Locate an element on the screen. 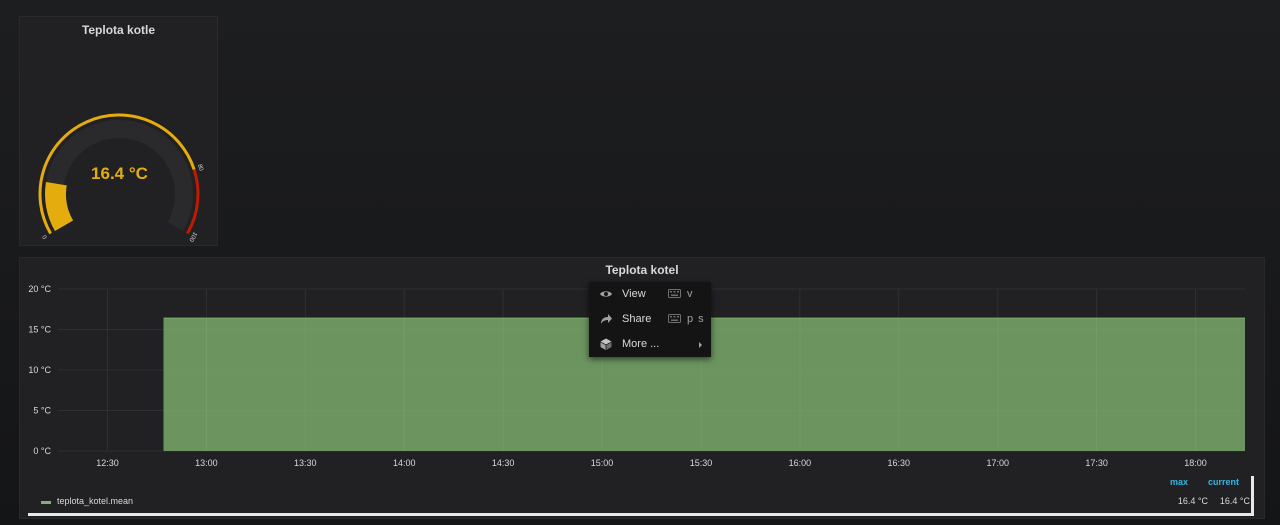  x-tick-label: 12:30 is located at coordinates (107, 463).